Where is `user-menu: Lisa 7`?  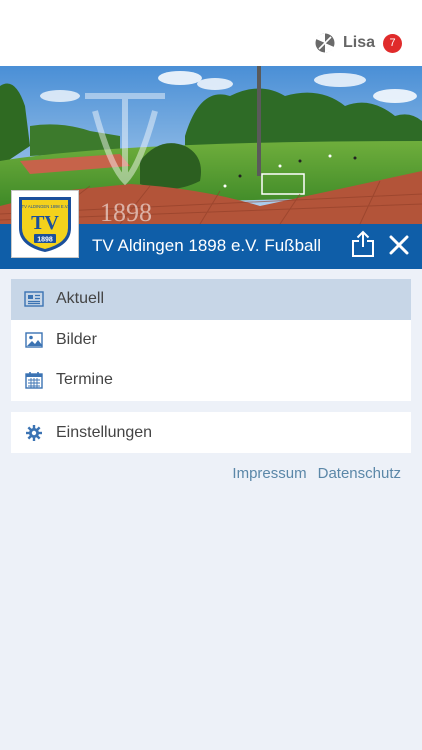
user-menu: Lisa 7 is located at coordinates (358, 43).